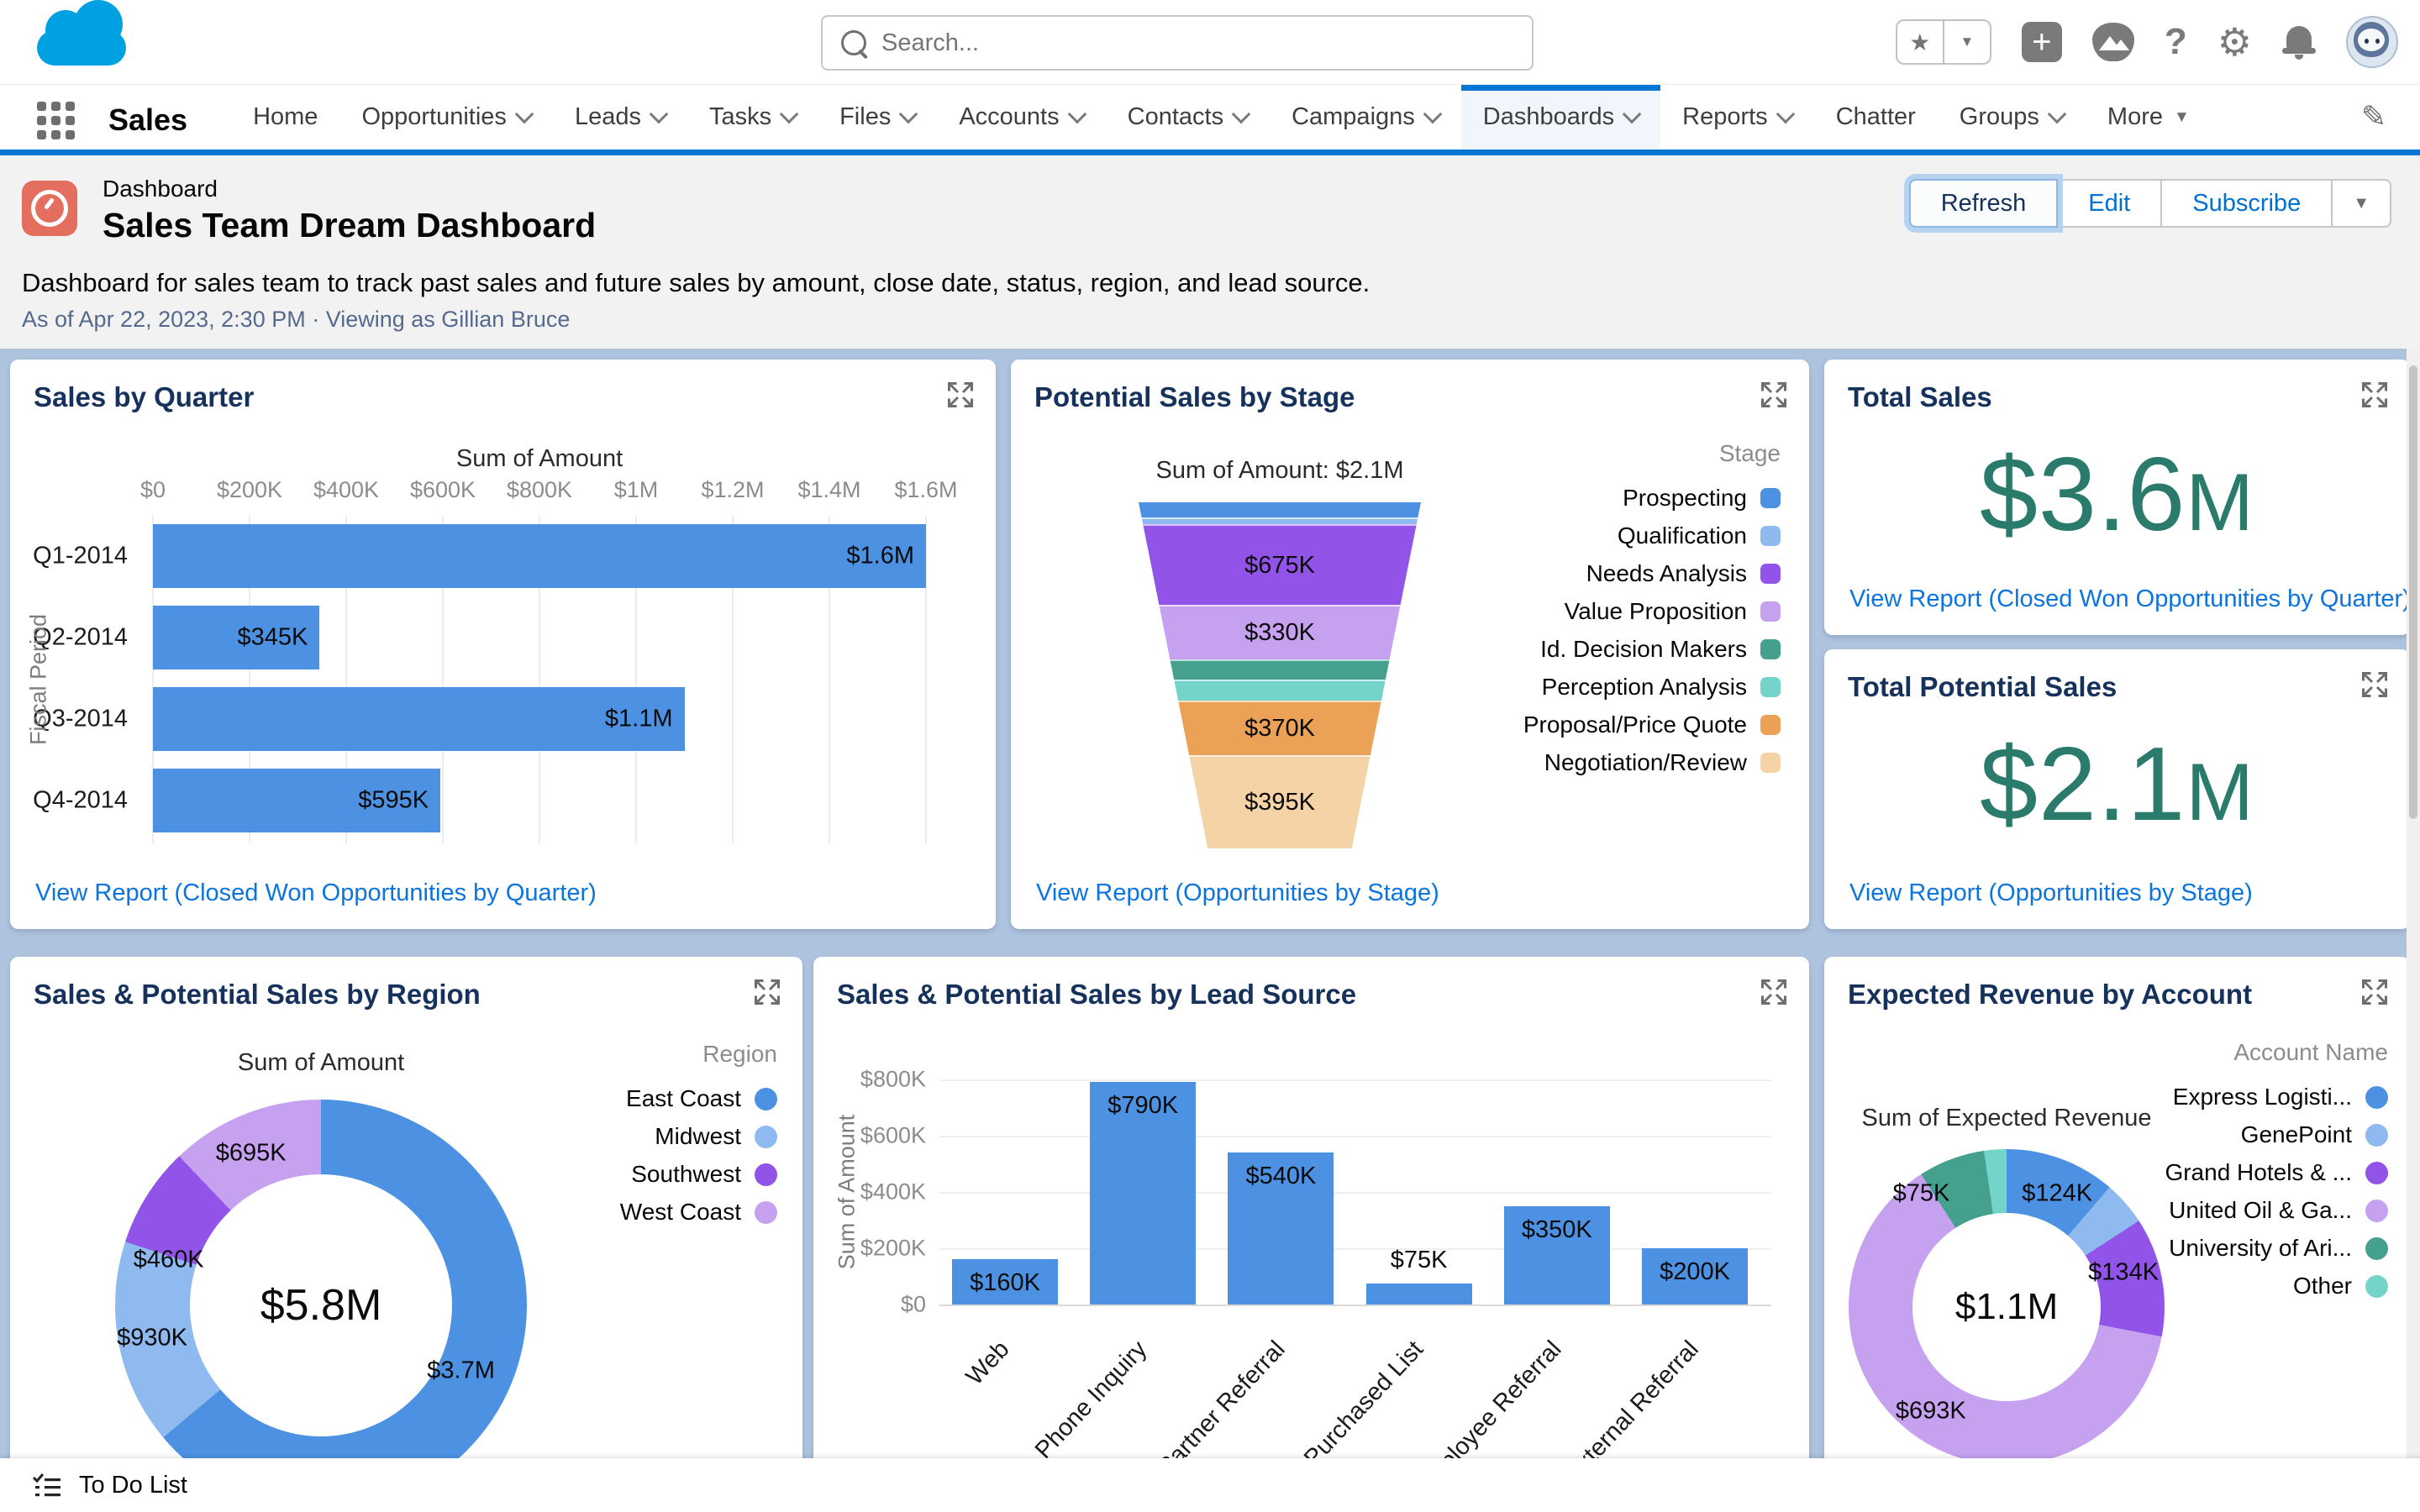  Describe the element at coordinates (1966, 42) in the screenshot. I see `favorites-dropdown-icon: ▼` at that location.